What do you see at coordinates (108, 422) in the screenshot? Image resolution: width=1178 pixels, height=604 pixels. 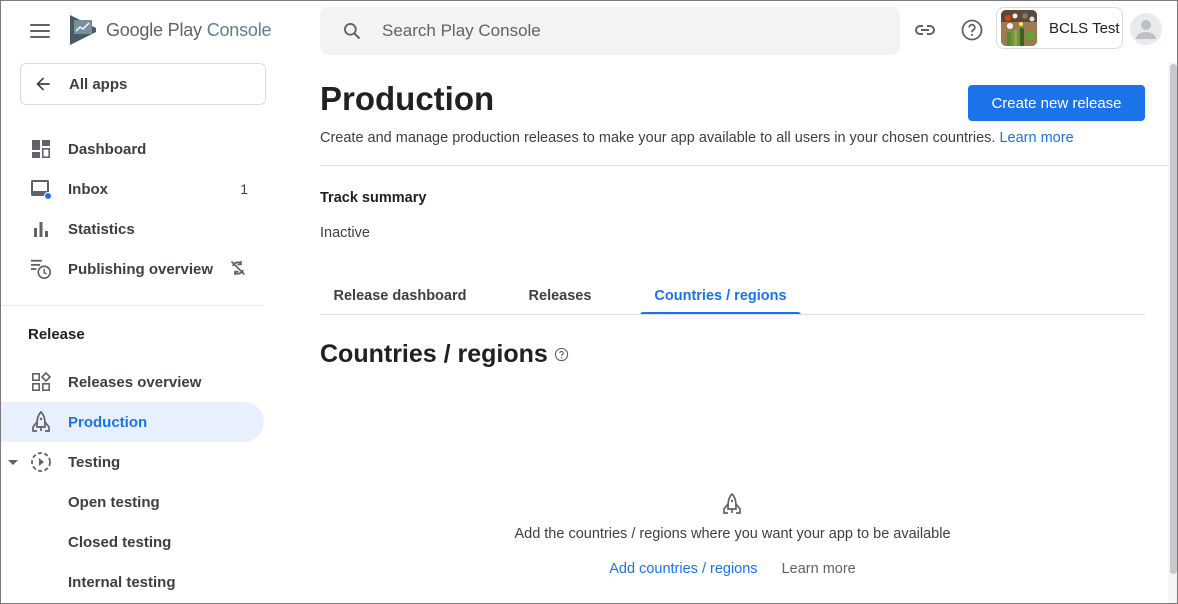 I see `sidebar-item-label: Production` at bounding box center [108, 422].